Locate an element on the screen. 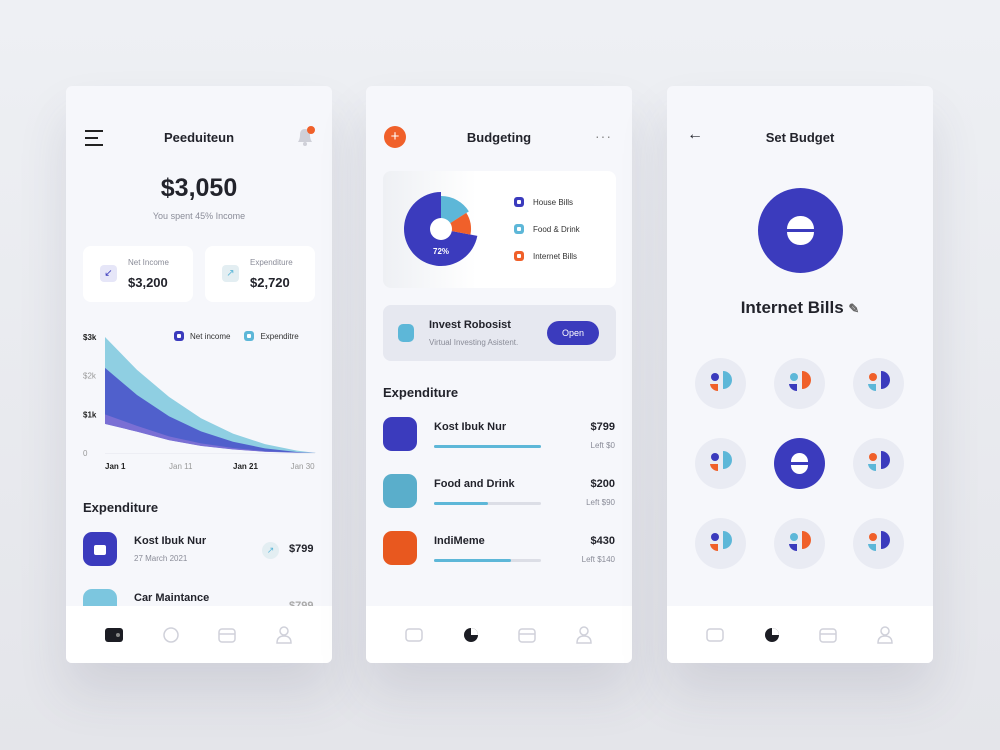 The height and width of the screenshot is (750, 1000). edit-pencil-icon: ✎ is located at coordinates (853, 308).